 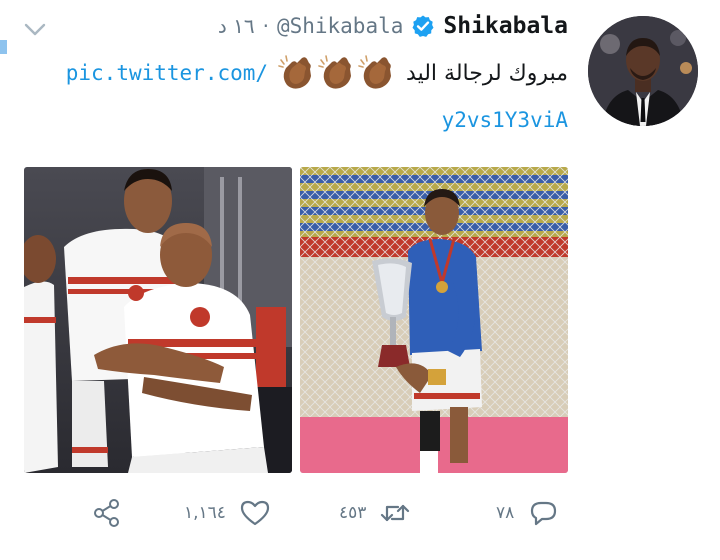 I want to click on tweet-text-line: مبروك لرجالة اليد pic.twitter.com/, so click(x=317, y=73).